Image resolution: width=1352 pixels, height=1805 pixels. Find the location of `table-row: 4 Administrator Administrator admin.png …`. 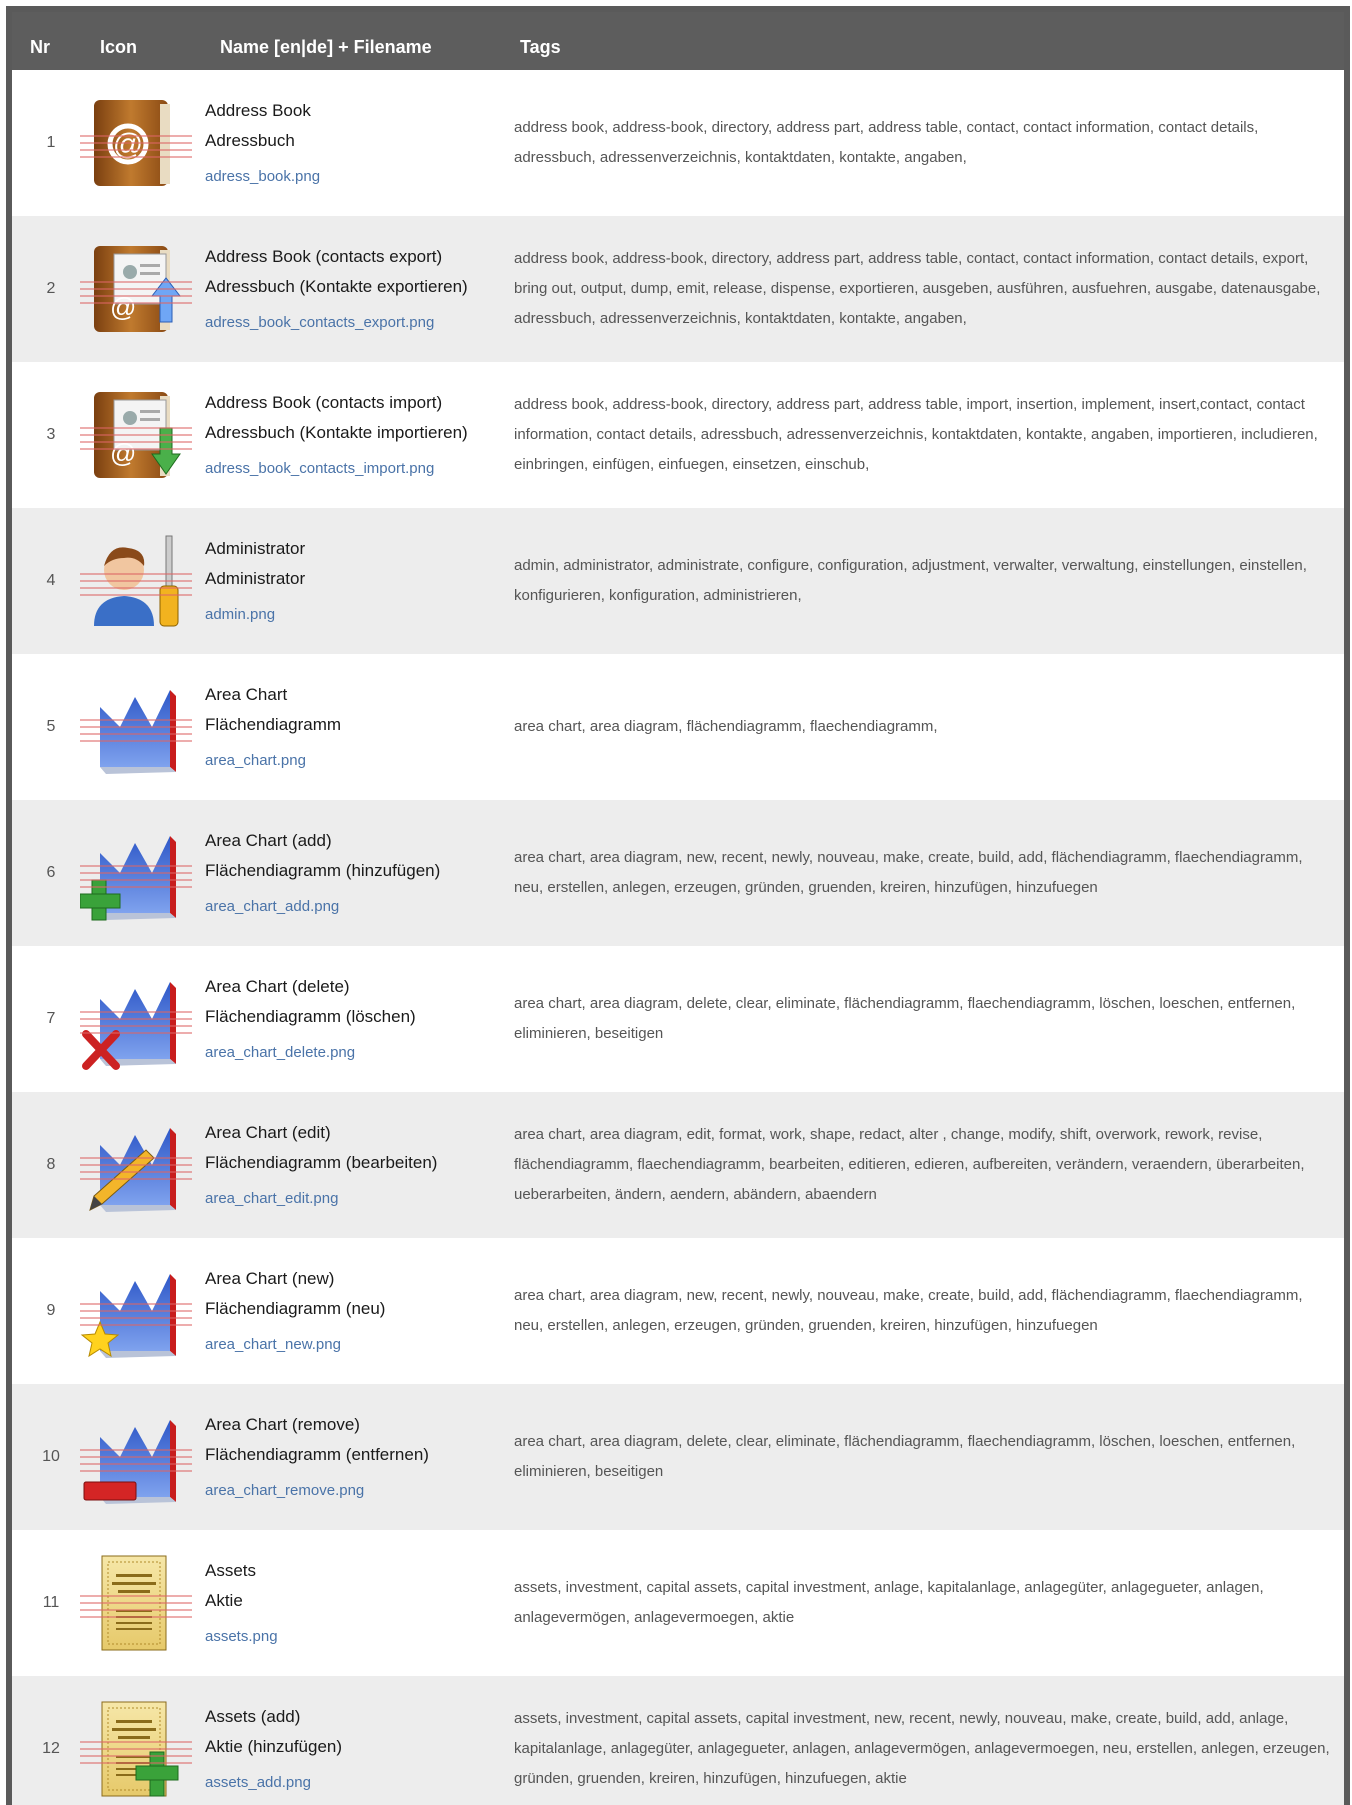

table-row: 4 Administrator Administrator admin.png … is located at coordinates (678, 581).